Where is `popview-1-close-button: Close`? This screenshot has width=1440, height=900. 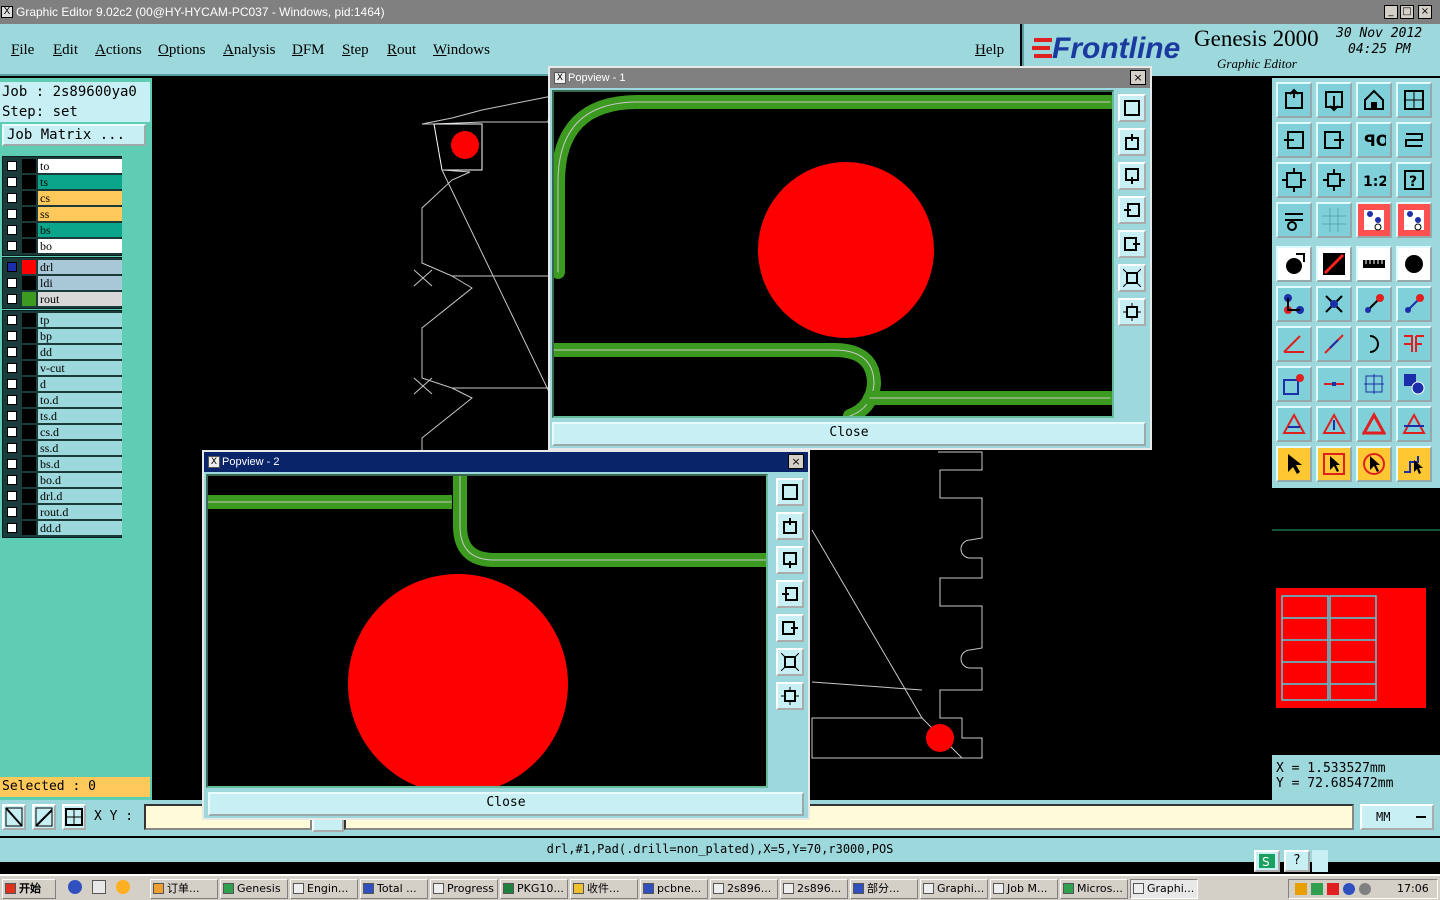 popview-1-close-button: Close is located at coordinates (849, 434).